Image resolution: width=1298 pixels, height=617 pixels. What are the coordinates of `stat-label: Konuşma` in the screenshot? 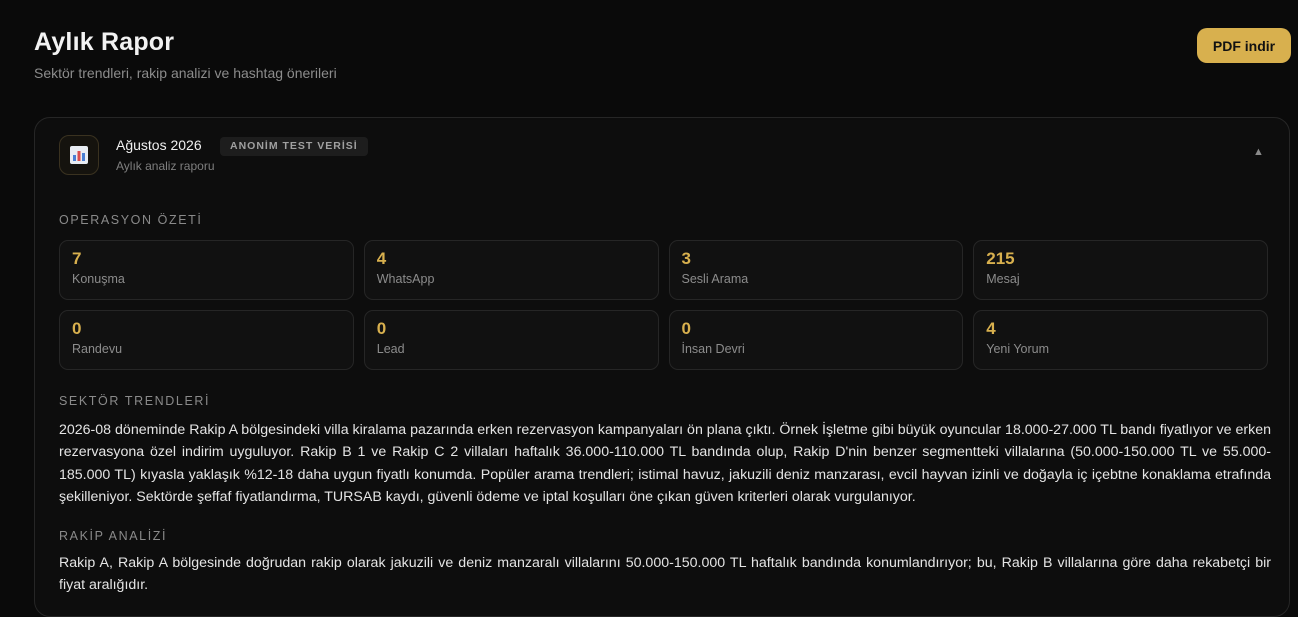 It's located at (98, 279).